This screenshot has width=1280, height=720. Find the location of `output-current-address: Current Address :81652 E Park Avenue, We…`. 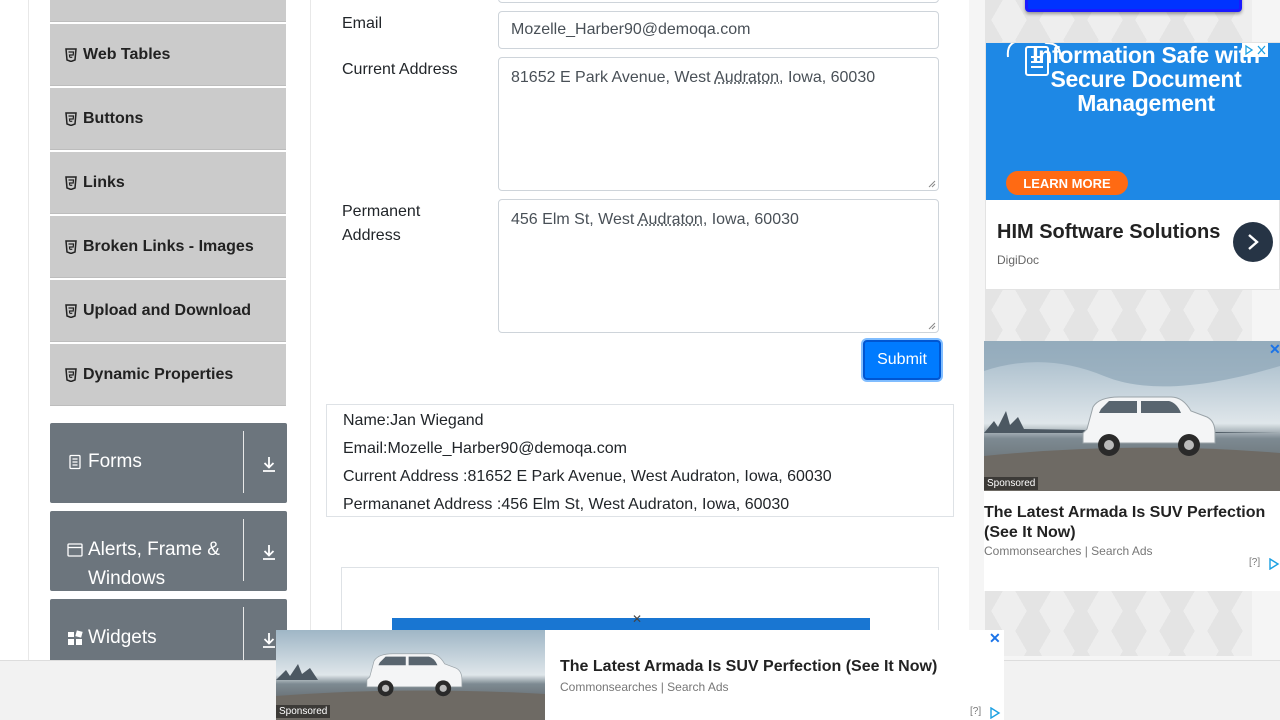

output-current-address: Current Address :81652 E Park Avenue, We… is located at coordinates (640, 477).